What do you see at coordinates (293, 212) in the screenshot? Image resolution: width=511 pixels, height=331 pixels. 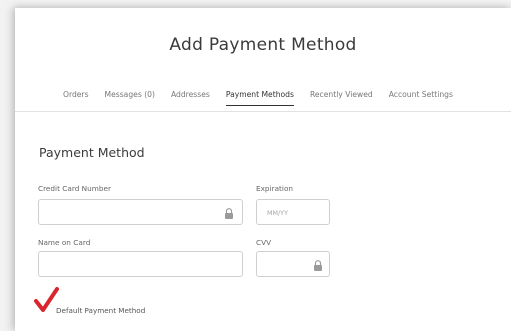 I see `expiration-field: MM/YY` at bounding box center [293, 212].